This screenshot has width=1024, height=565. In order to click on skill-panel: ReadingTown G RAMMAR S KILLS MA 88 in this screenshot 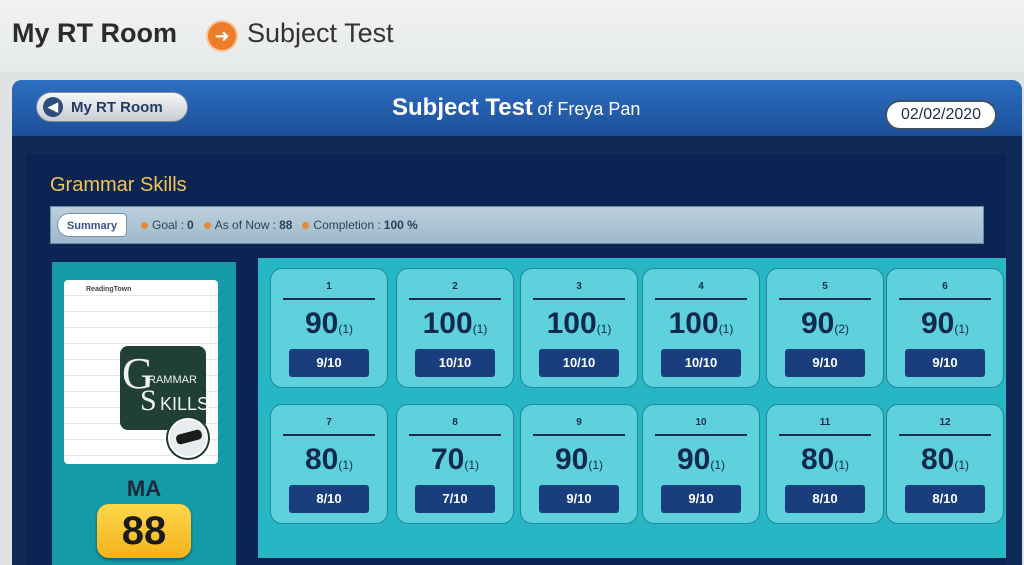, I will do `click(144, 413)`.